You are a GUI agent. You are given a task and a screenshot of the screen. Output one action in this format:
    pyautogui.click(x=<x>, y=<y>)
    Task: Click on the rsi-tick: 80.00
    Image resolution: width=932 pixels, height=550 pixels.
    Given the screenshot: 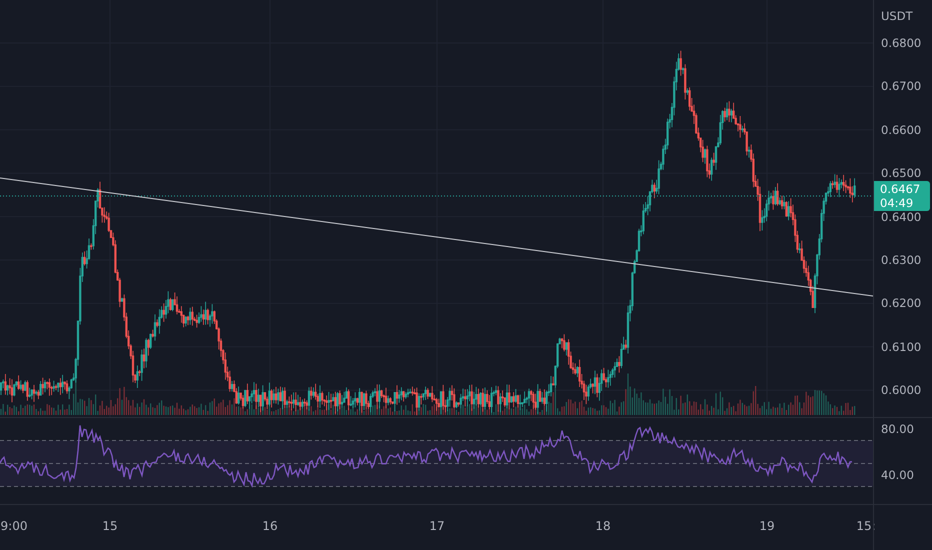 What is the action you would take?
    pyautogui.click(x=897, y=429)
    